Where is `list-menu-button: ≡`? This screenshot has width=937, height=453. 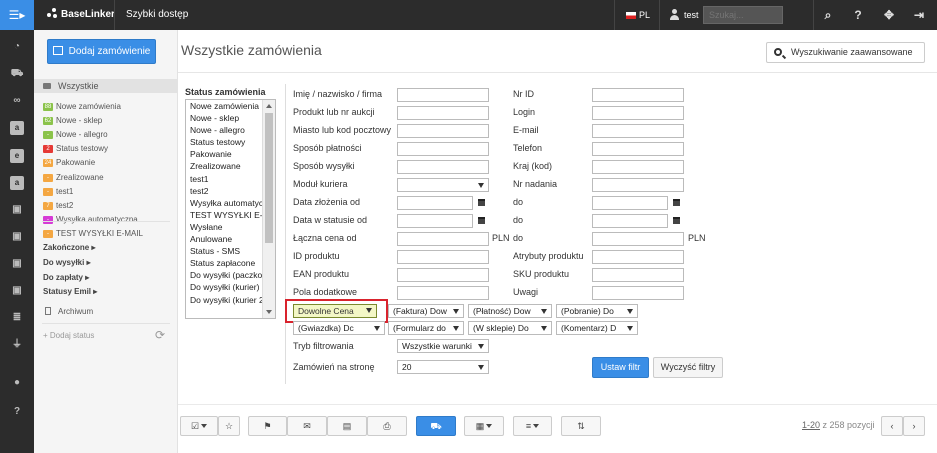 list-menu-button: ≡ is located at coordinates (532, 426).